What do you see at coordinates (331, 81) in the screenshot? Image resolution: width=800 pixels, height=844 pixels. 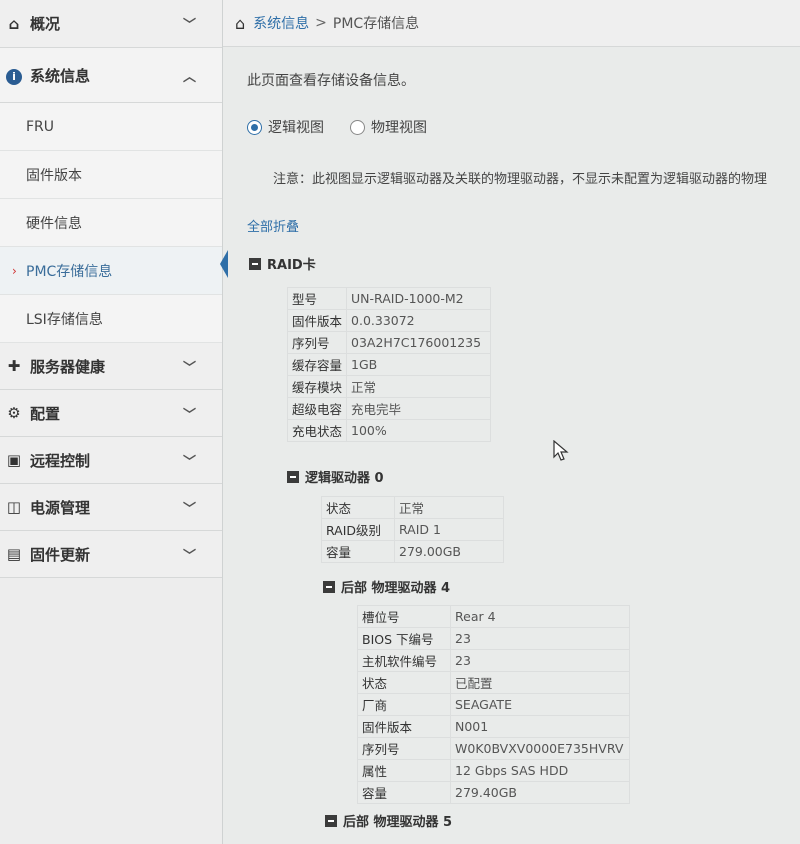 I see `page-description: 此页面查看存储设备信息。` at bounding box center [331, 81].